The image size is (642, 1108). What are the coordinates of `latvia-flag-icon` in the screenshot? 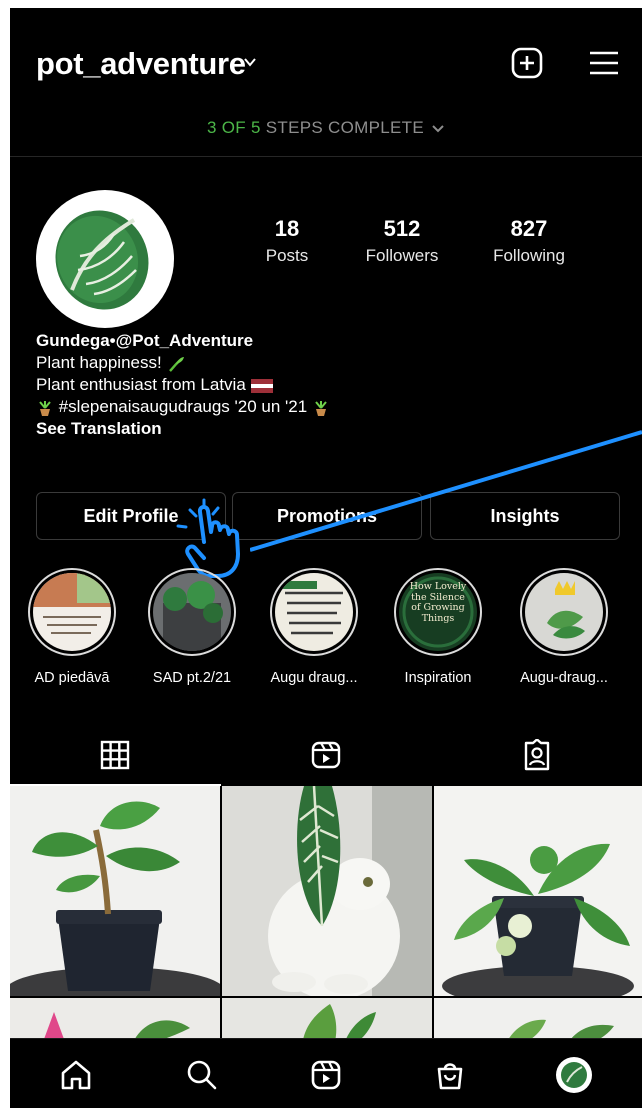 It's located at (261, 385).